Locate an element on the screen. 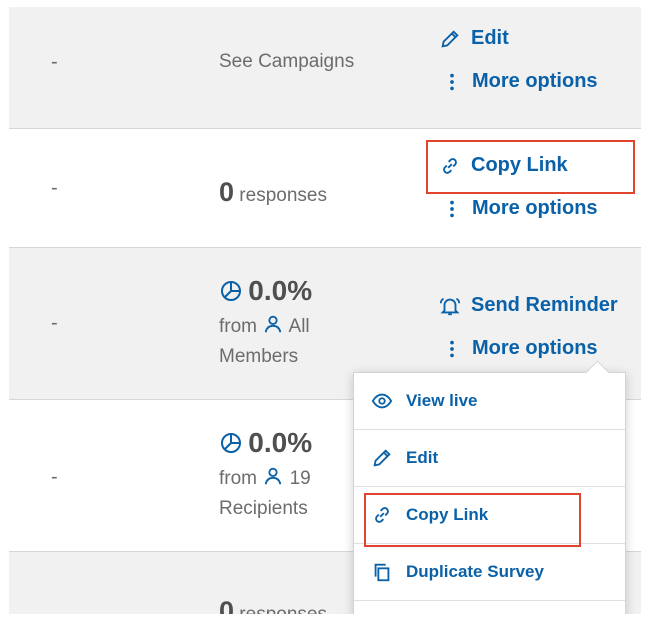 The width and height of the screenshot is (653, 630). see-campaigns-link: See Campaigns is located at coordinates (286, 62).